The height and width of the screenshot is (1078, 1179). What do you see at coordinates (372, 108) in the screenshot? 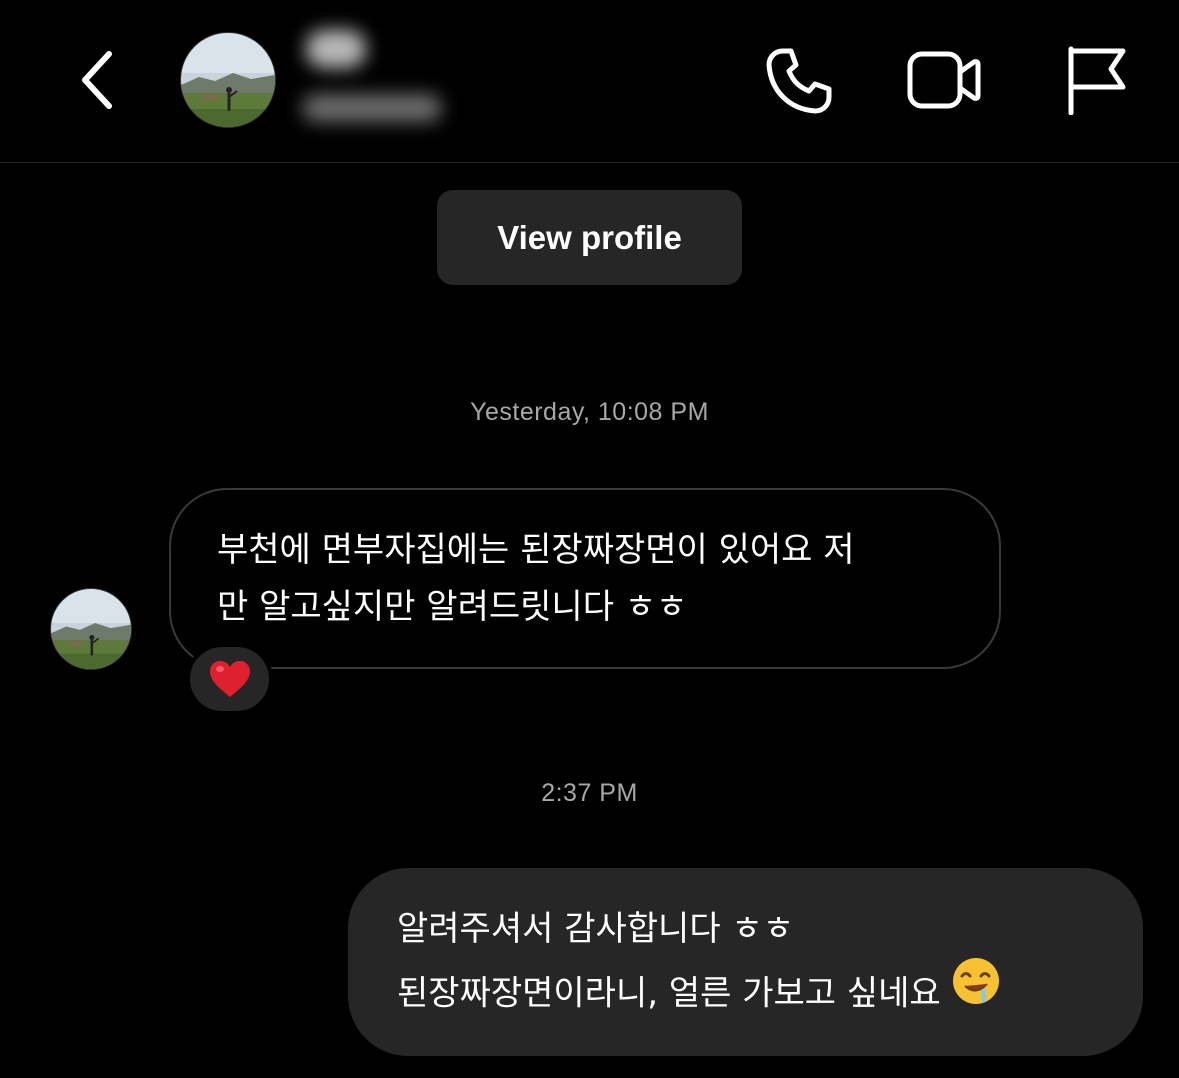
I see `contact-handle-redacted` at bounding box center [372, 108].